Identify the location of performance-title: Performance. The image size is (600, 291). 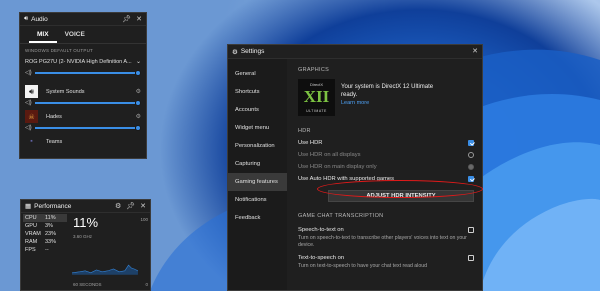
(53, 206).